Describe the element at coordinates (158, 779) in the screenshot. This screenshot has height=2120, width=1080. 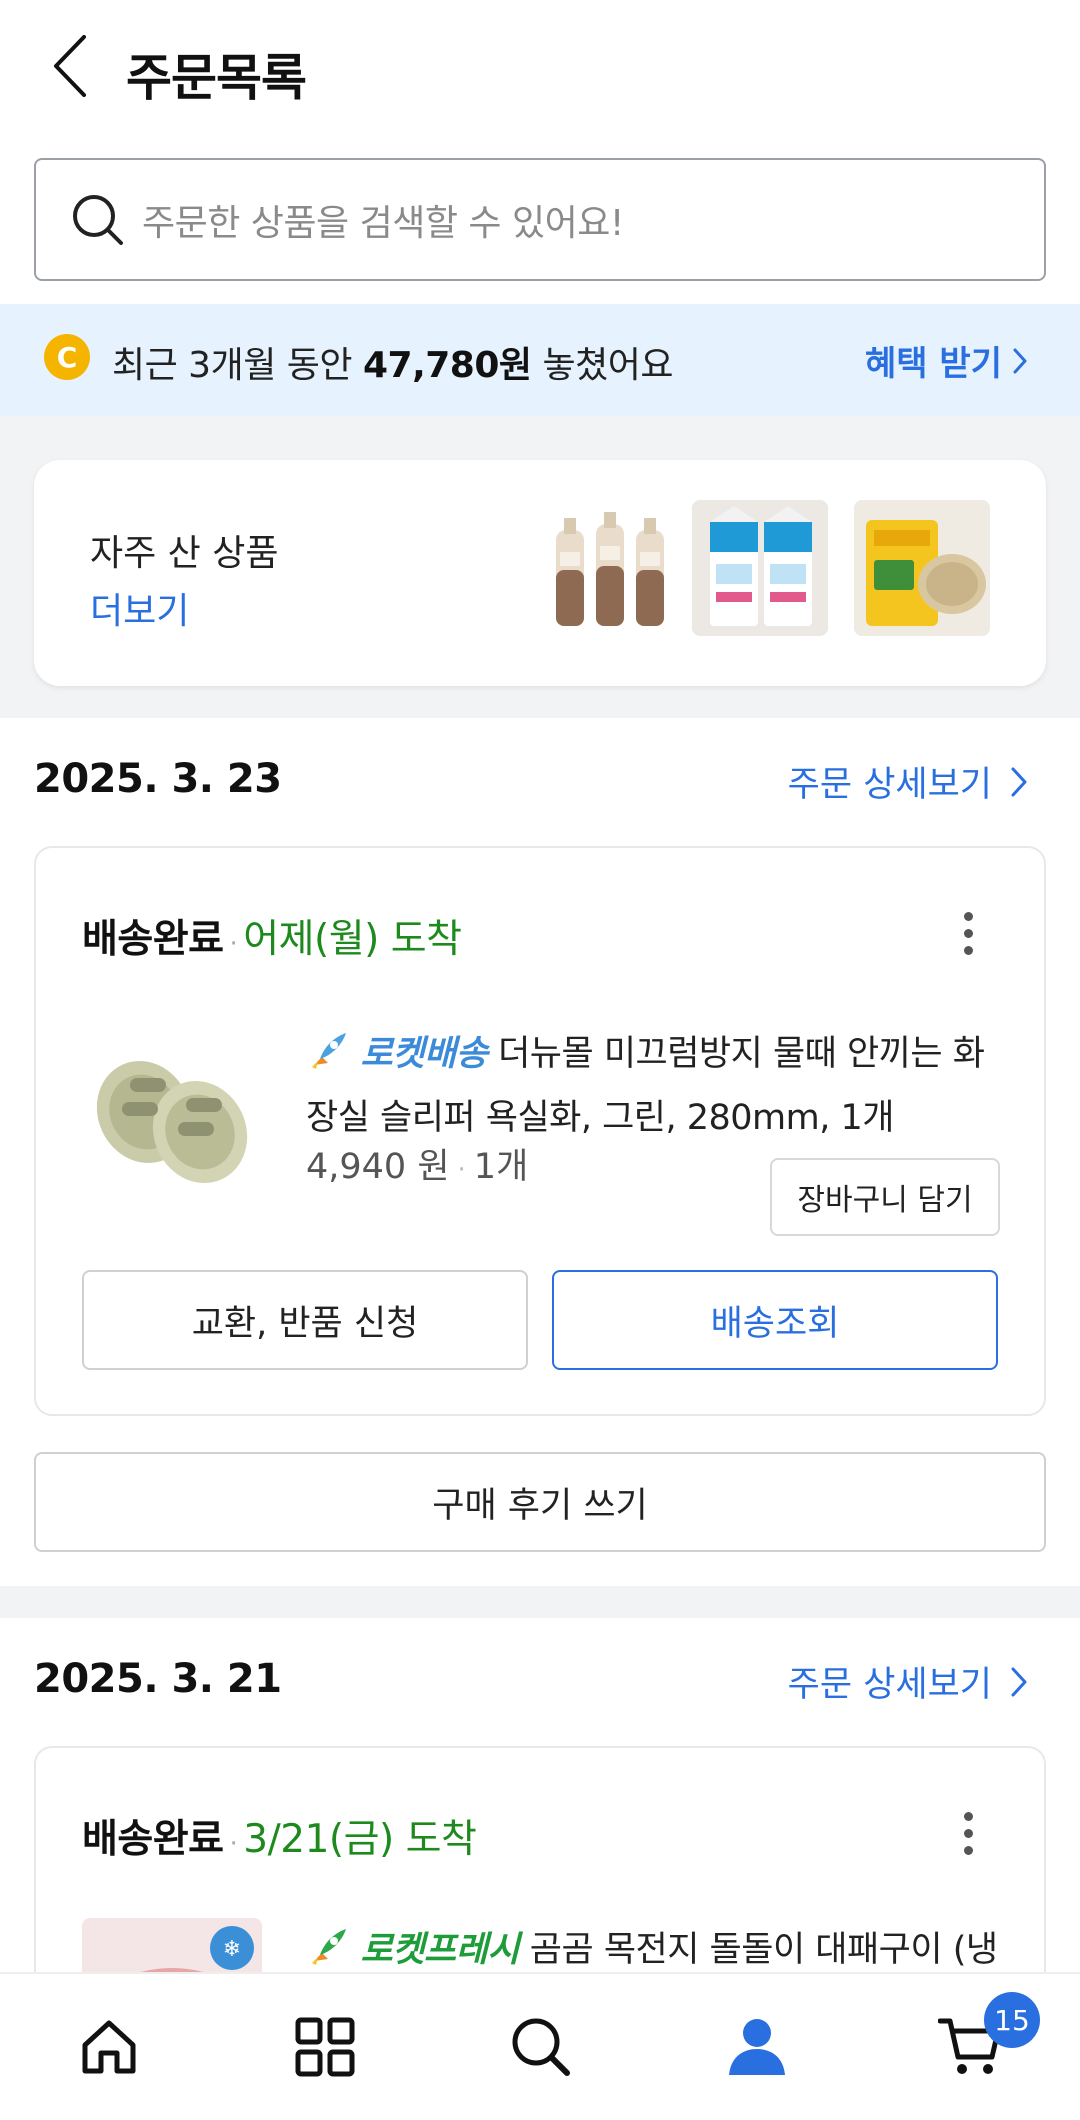
I see `order-date: 2025. 3. 23` at that location.